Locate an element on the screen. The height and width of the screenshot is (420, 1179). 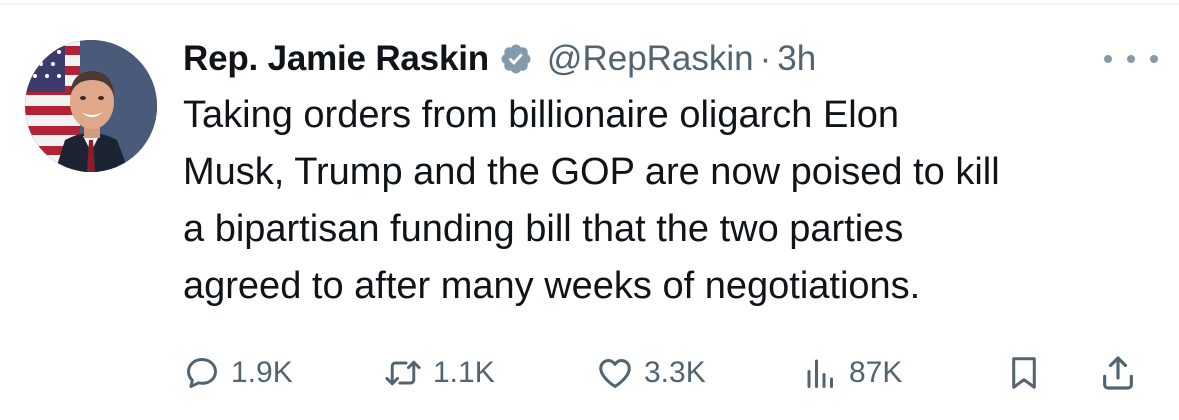
retweet-button: 1.1K is located at coordinates (439, 373).